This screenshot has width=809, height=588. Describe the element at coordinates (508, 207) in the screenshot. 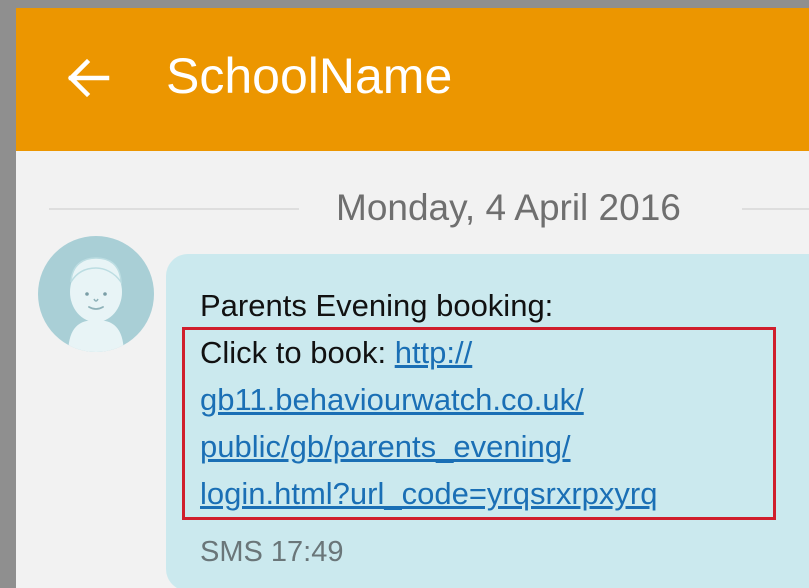

I see `date-separator-text: Monday, 4 April 2016` at that location.